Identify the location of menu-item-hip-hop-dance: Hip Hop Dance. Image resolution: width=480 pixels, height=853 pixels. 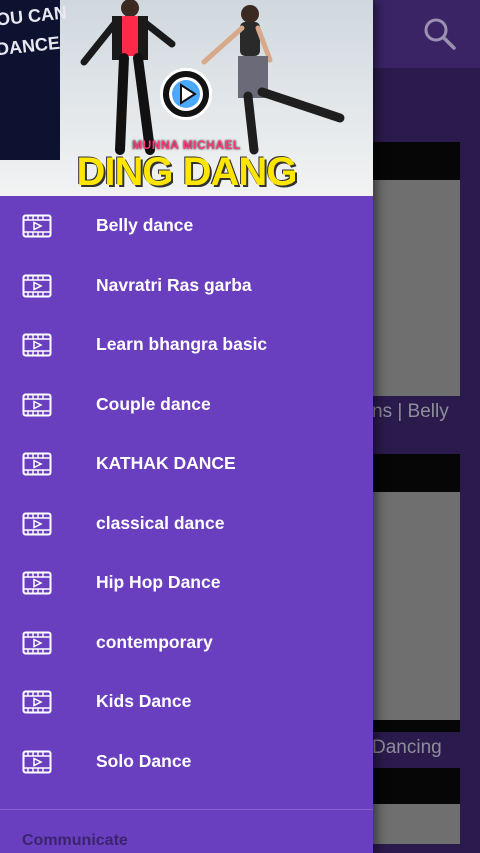
(186, 583).